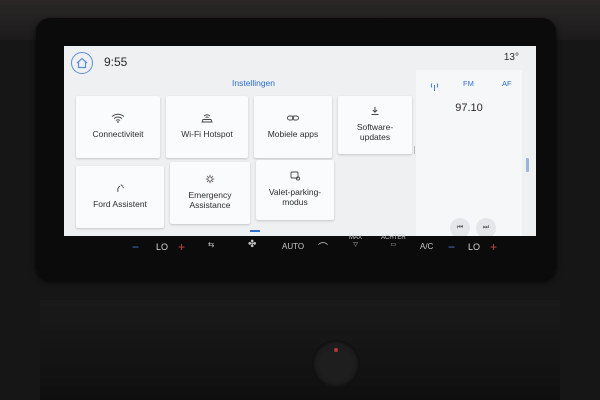  I want to click on left-temp-plus-button: +, so click(181, 247).